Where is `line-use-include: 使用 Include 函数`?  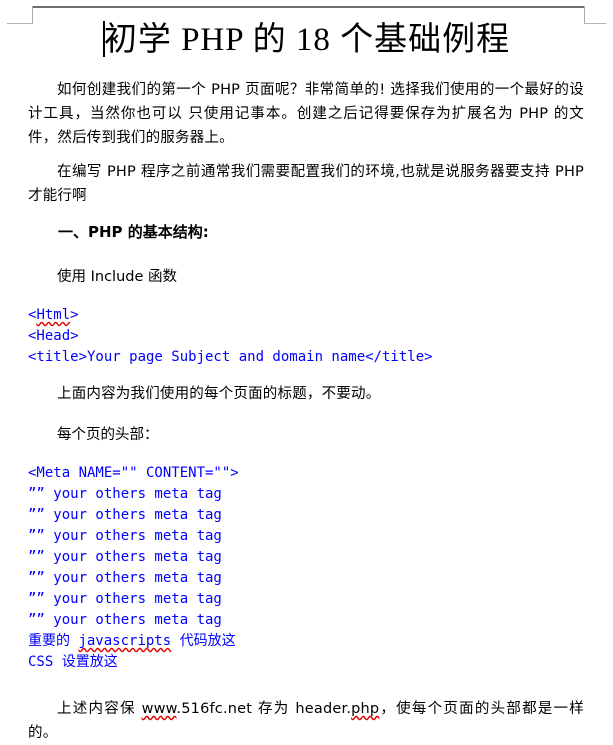 line-use-include: 使用 Include 函数 is located at coordinates (306, 277).